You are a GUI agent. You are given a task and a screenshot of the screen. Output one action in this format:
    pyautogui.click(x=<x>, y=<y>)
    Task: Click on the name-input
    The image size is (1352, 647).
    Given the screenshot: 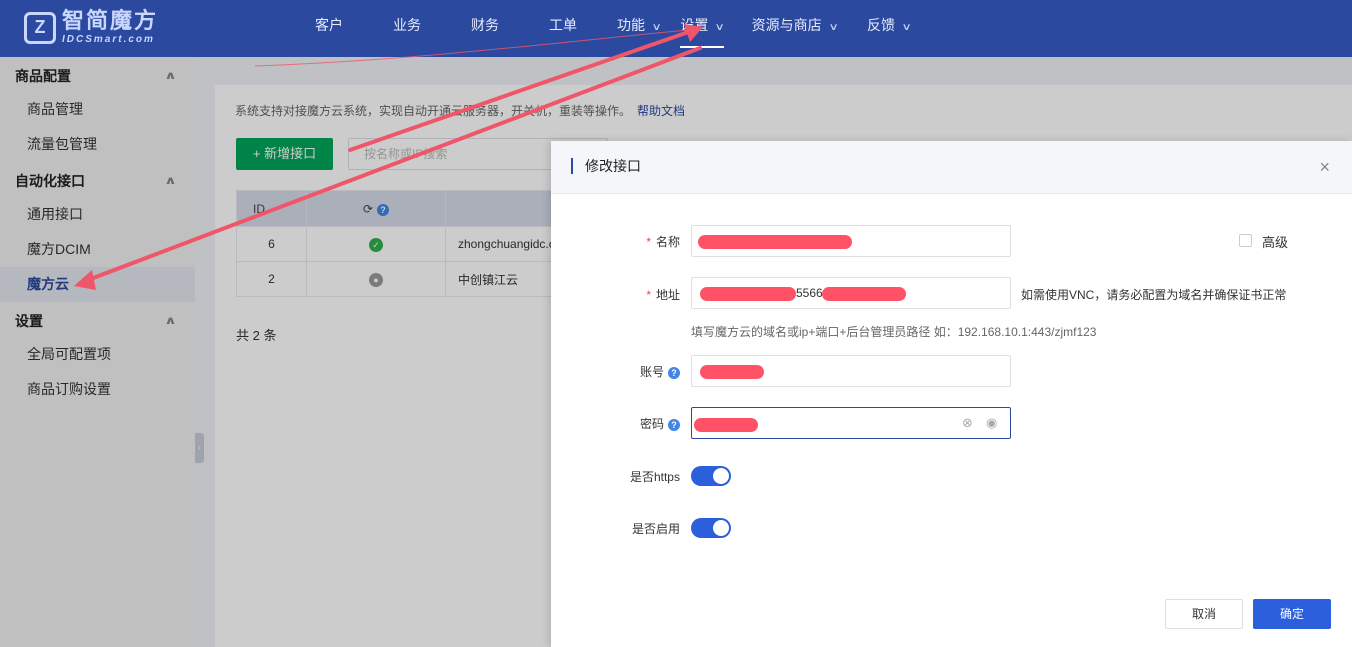 What is the action you would take?
    pyautogui.click(x=851, y=241)
    